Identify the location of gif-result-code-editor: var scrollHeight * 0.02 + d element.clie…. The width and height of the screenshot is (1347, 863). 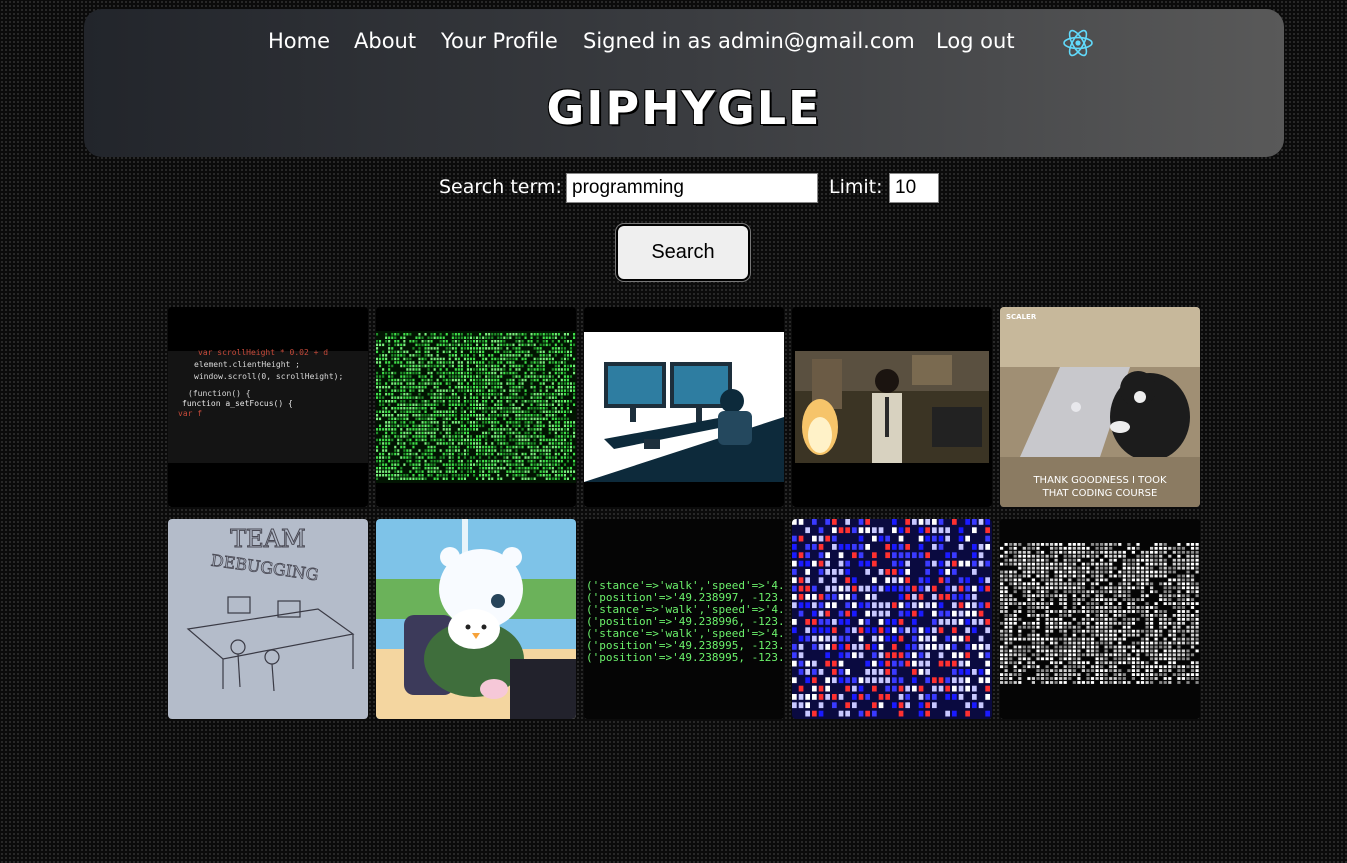
(268, 407).